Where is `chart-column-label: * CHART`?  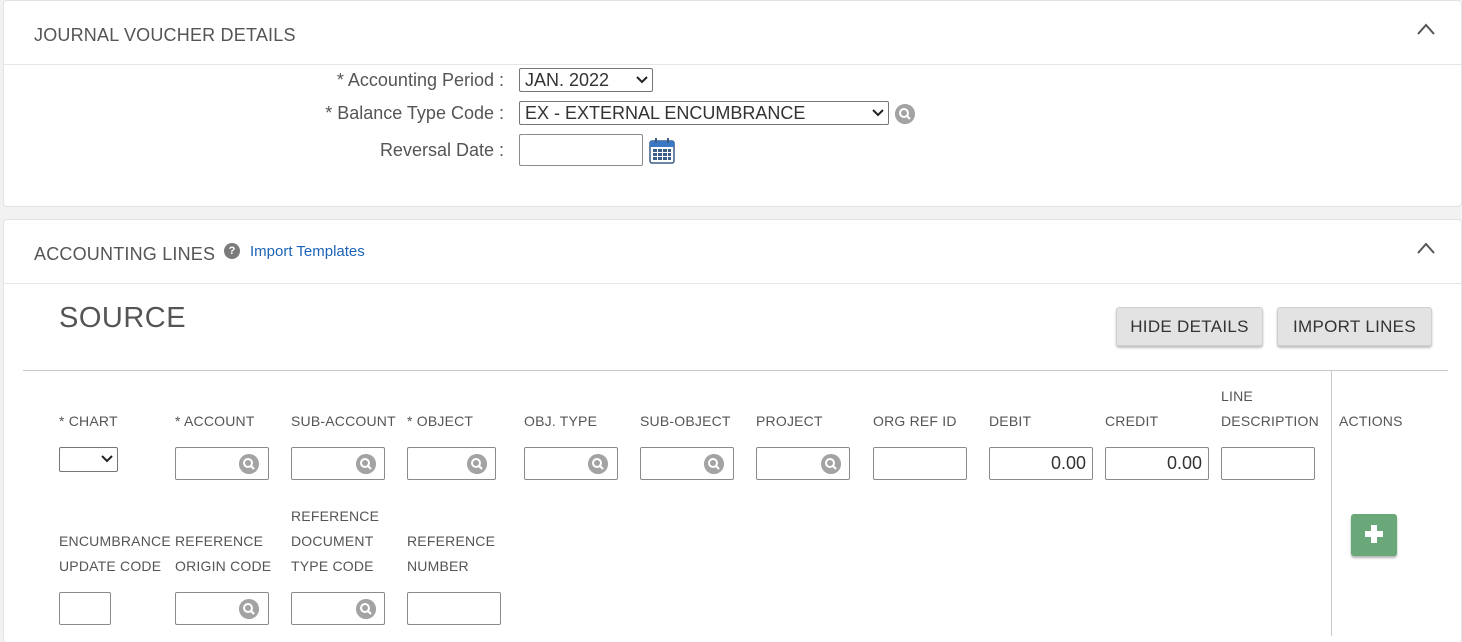
chart-column-label: * CHART is located at coordinates (88, 421).